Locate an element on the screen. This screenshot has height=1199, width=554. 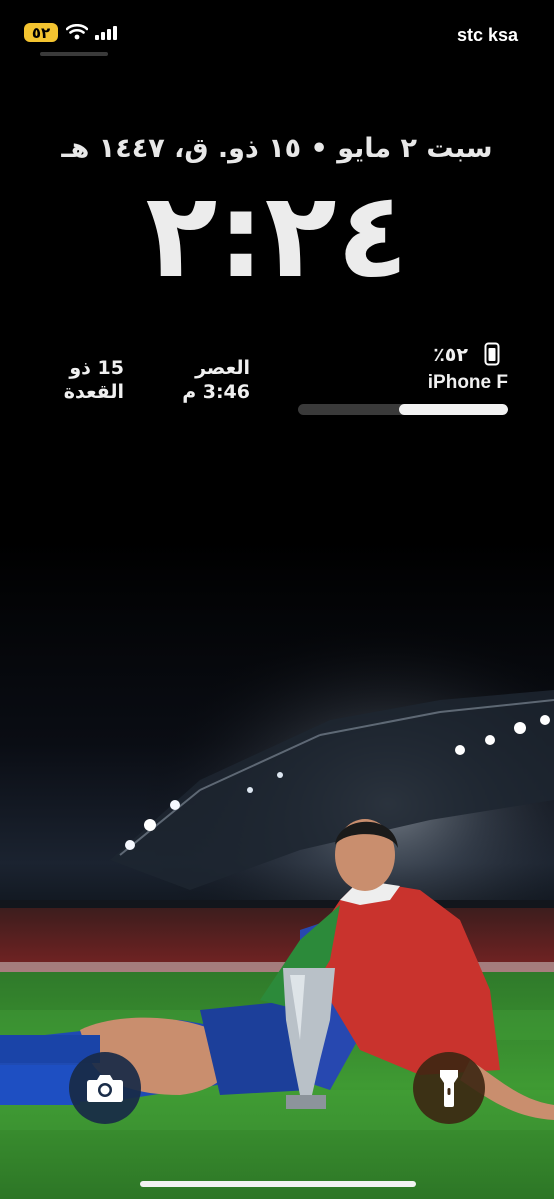
flashlight-button is located at coordinates (449, 1088).